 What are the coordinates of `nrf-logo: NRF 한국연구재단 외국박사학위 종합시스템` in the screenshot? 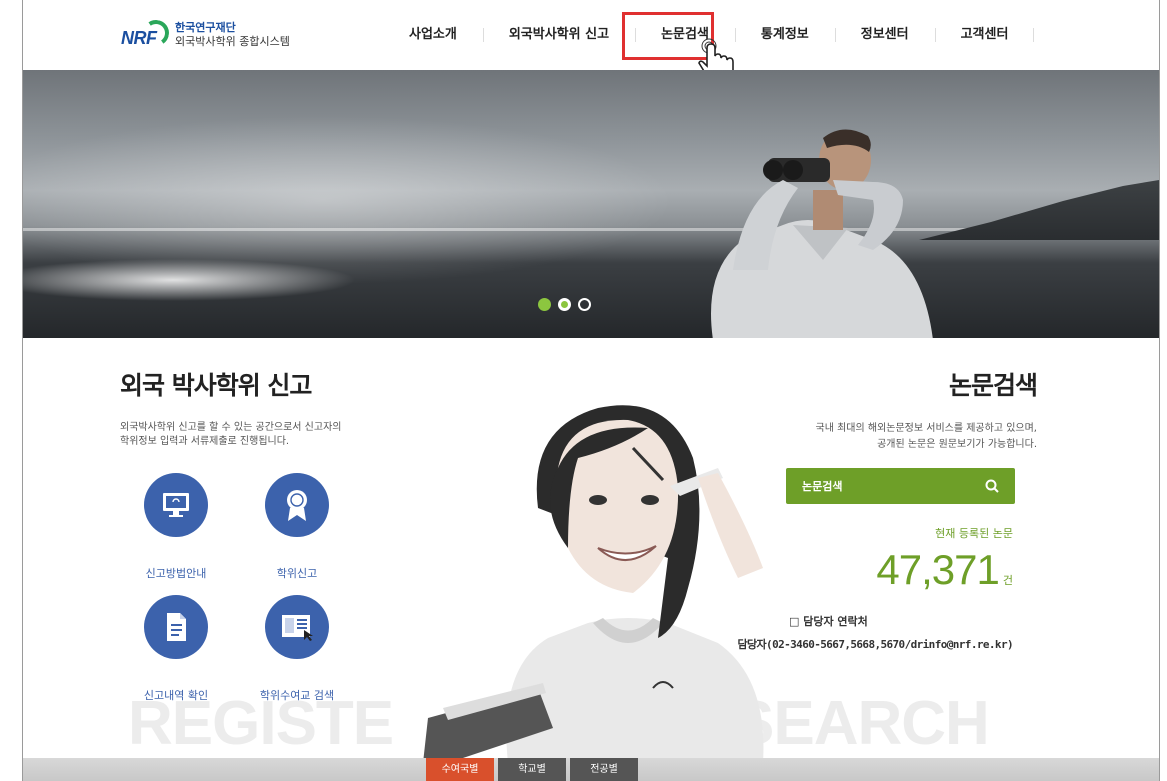 It's located at (205, 33).